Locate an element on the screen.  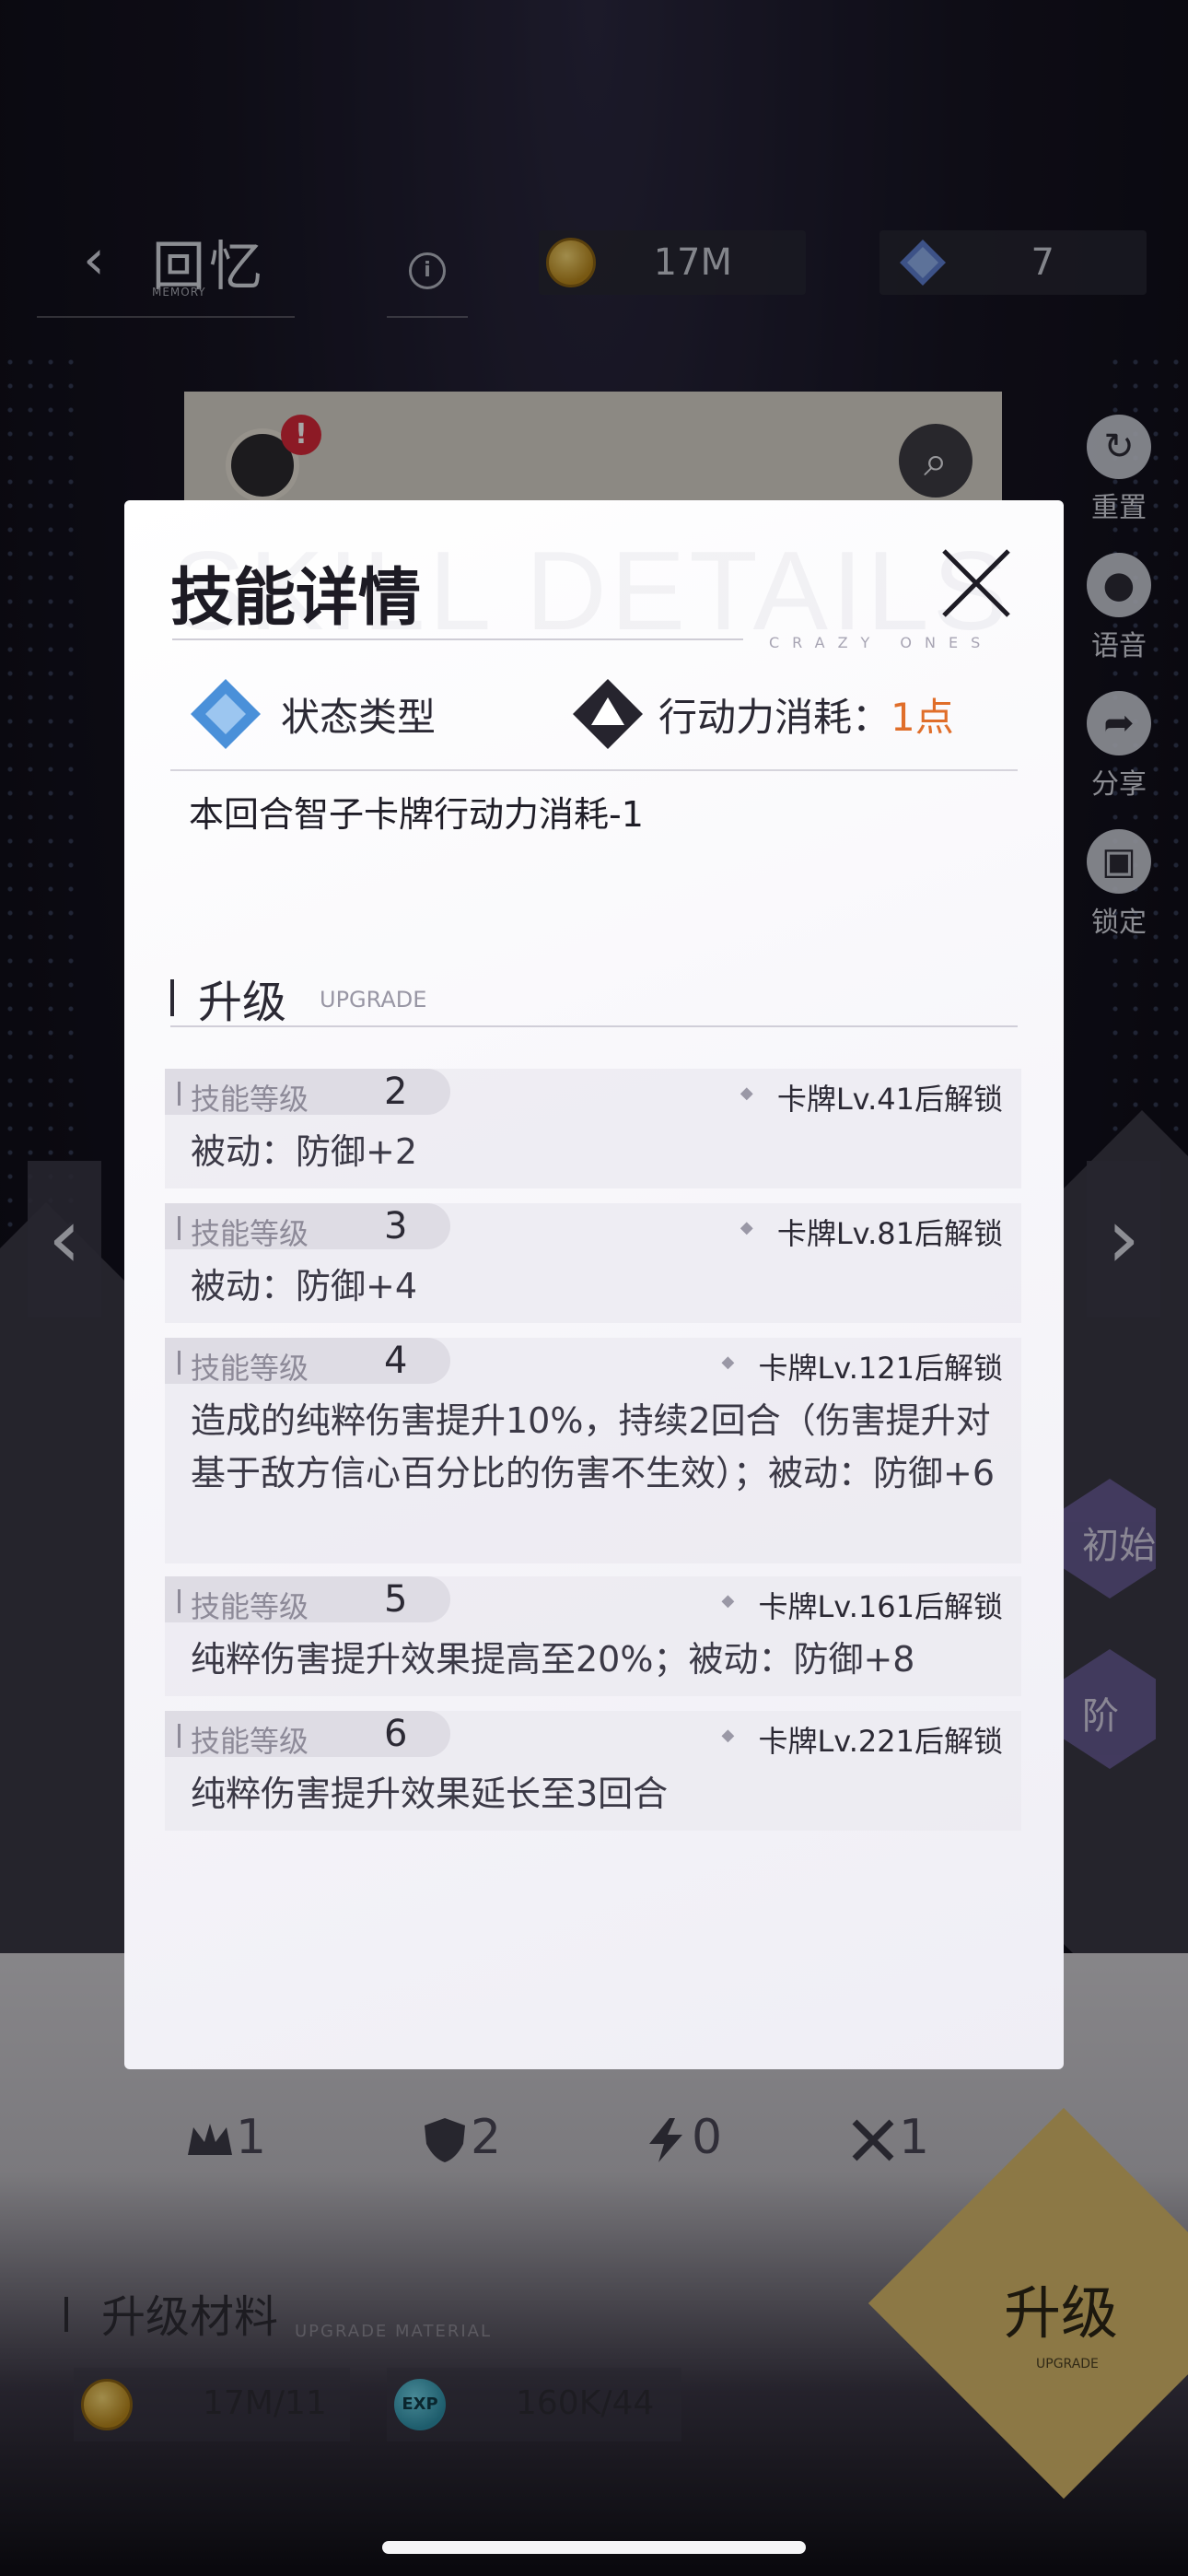
list-item: 技能等级 2 卡牌Lv.41后解锁 被动：防御+2 is located at coordinates (593, 1128).